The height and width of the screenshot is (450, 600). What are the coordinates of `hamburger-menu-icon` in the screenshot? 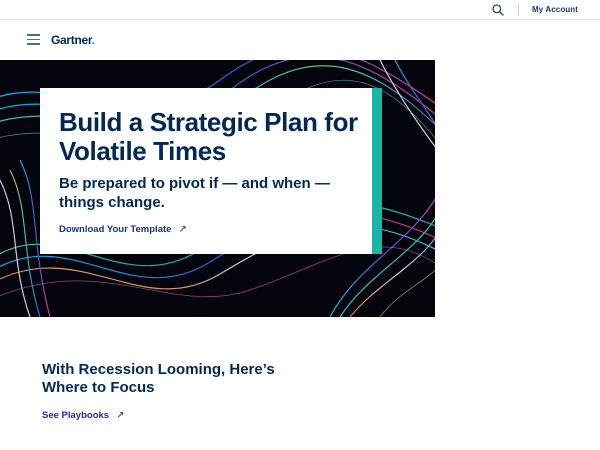 It's located at (33, 39).